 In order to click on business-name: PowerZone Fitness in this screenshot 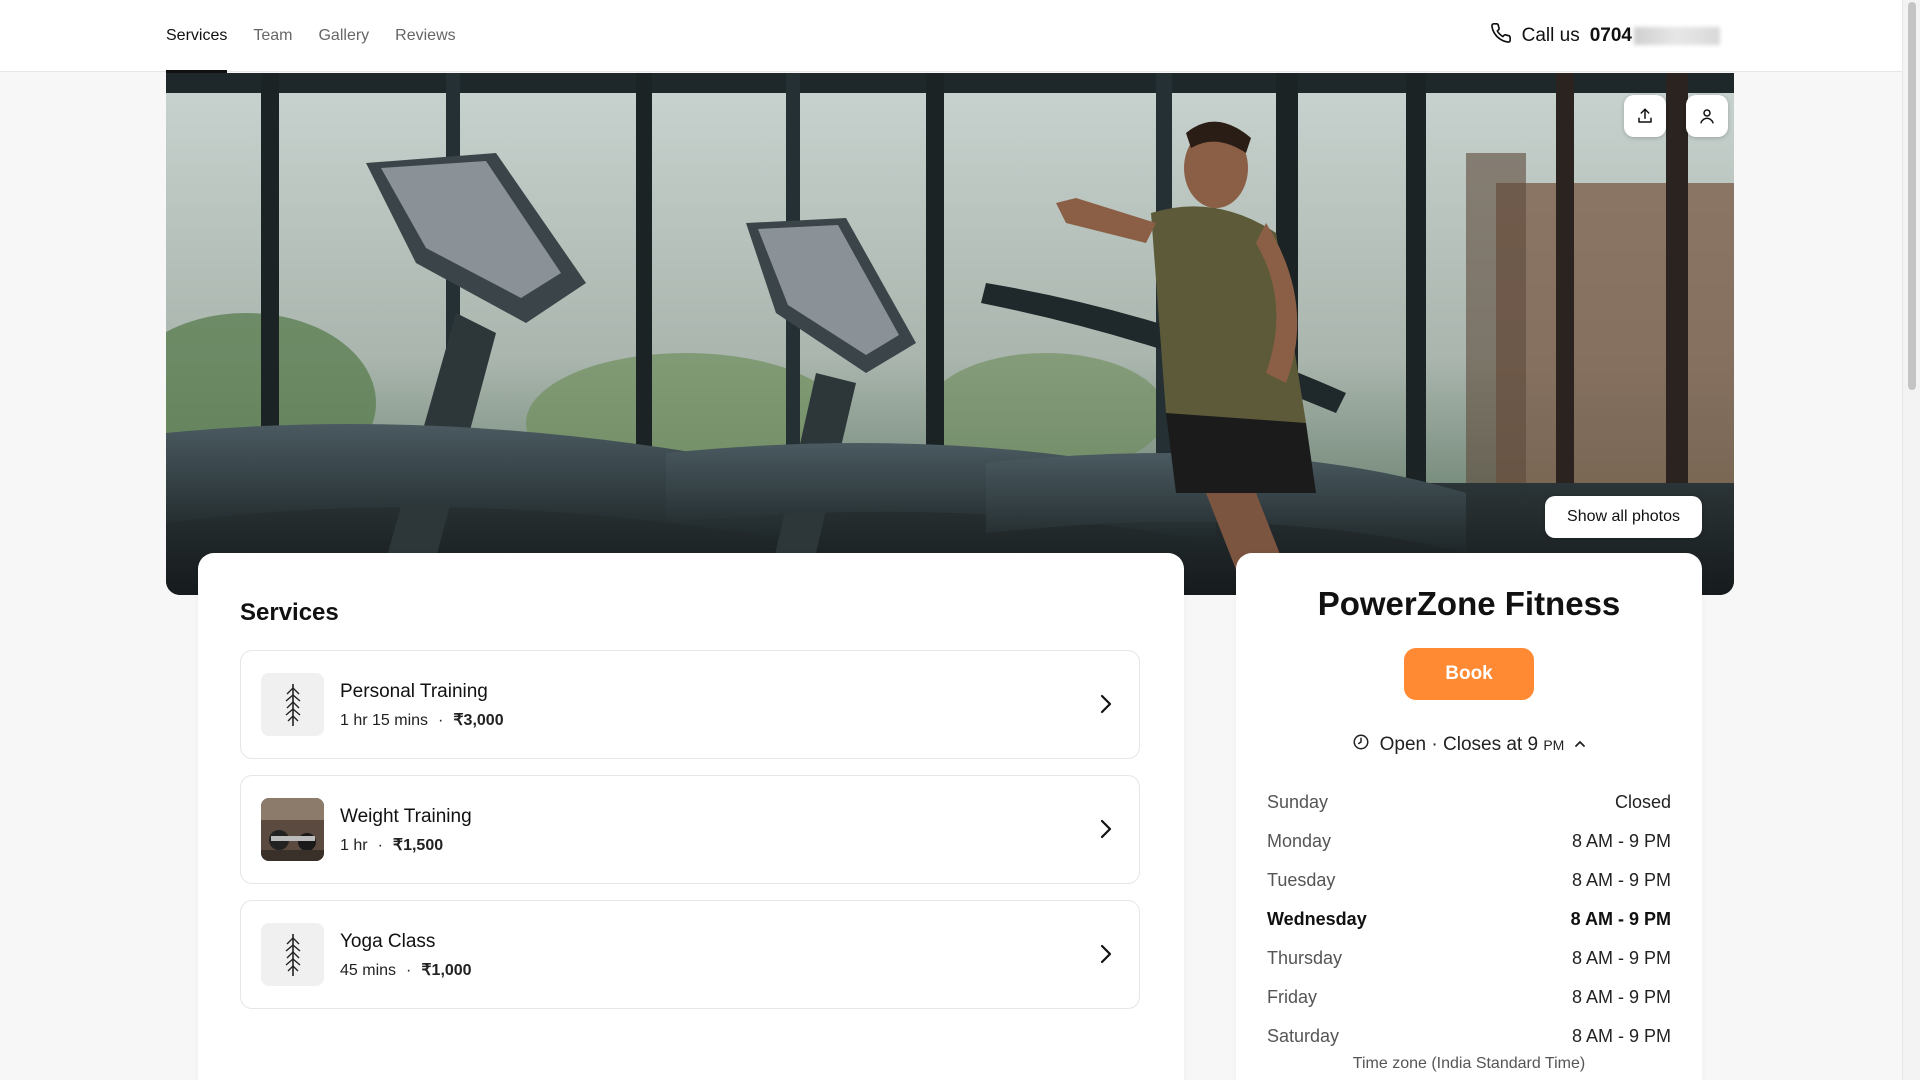, I will do `click(1469, 603)`.